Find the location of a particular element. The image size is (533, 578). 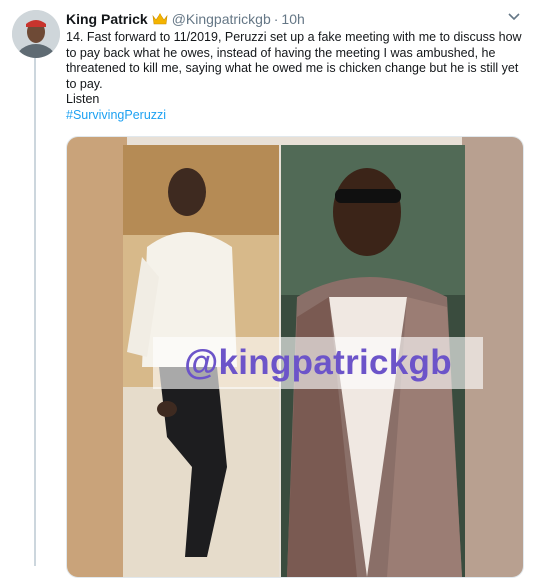

hashtag-link: #SurvivingPeruzzi is located at coordinates (116, 115).